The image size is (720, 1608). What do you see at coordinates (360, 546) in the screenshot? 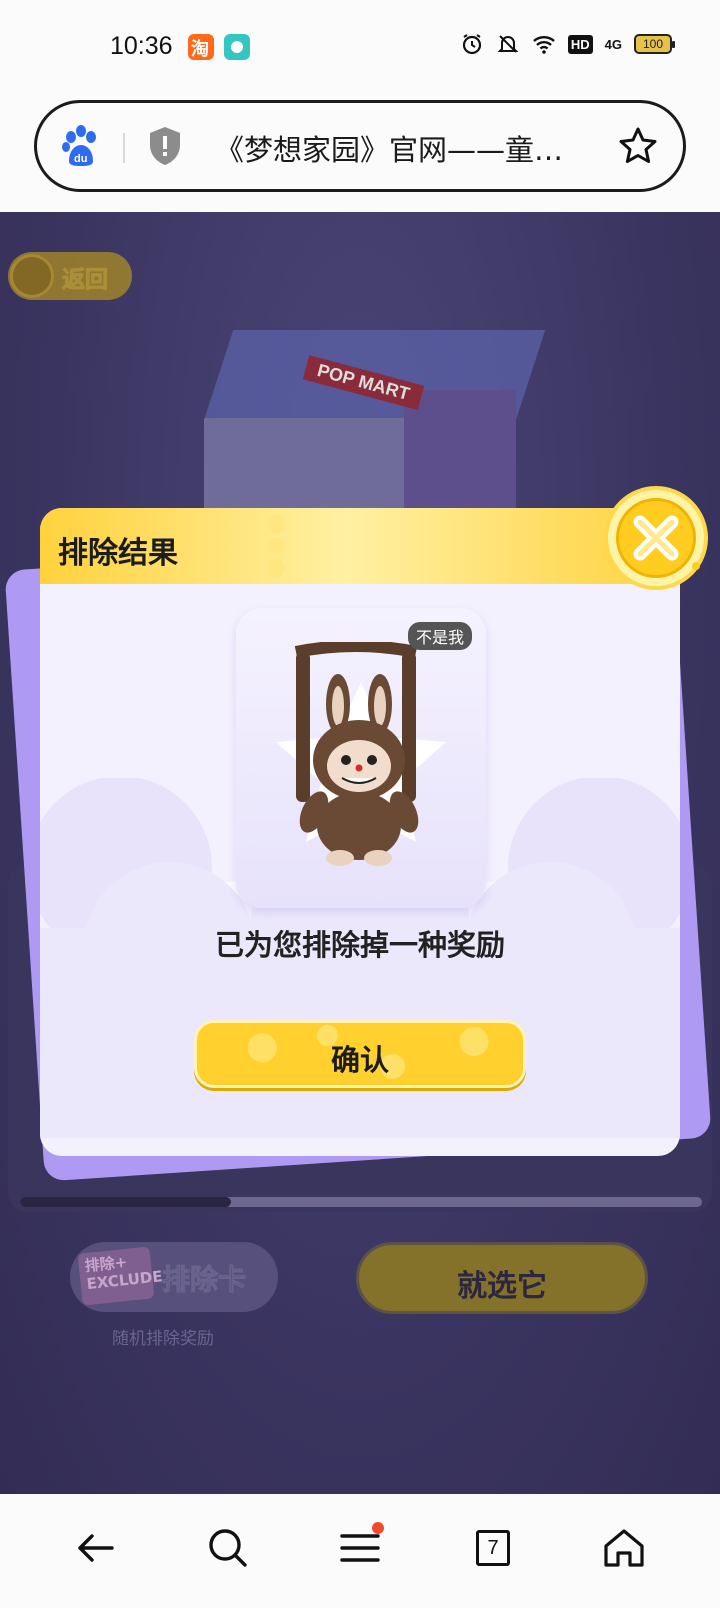
I see `dialog-header: 排除结果` at bounding box center [360, 546].